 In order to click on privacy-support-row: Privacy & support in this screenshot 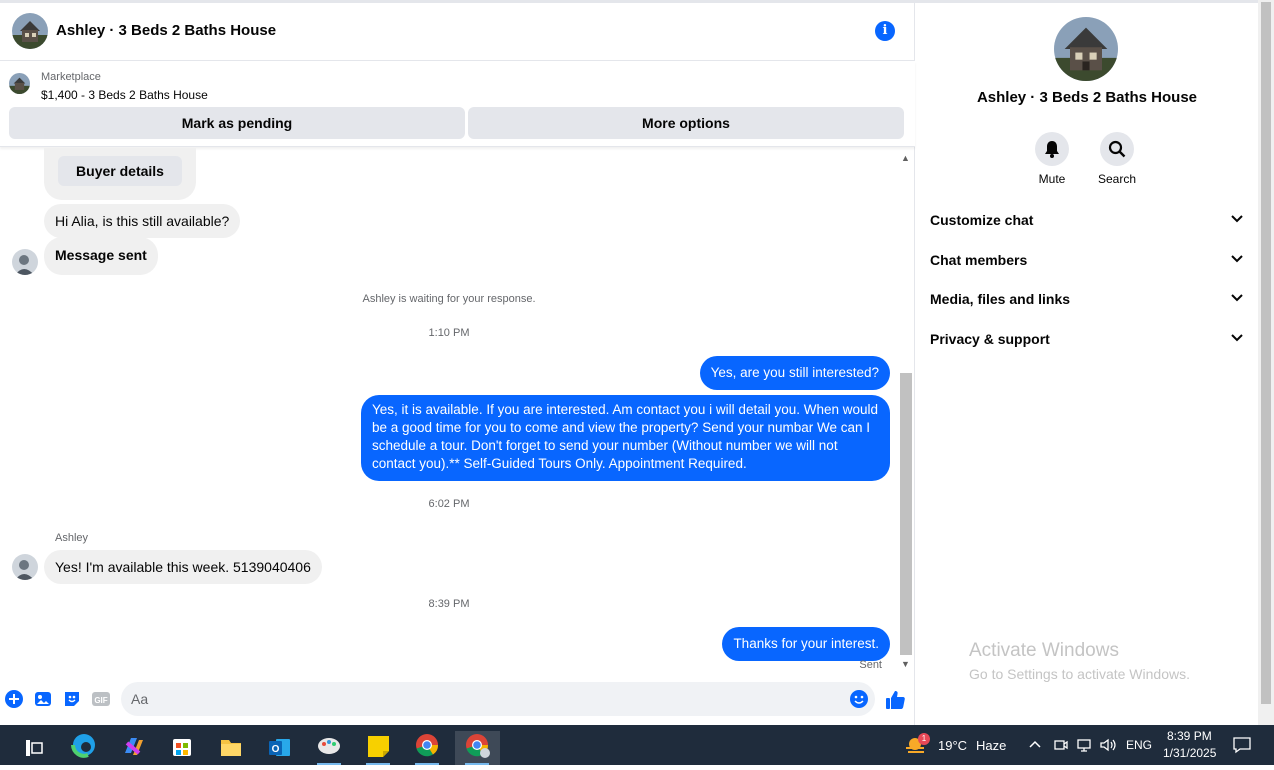, I will do `click(1087, 340)`.